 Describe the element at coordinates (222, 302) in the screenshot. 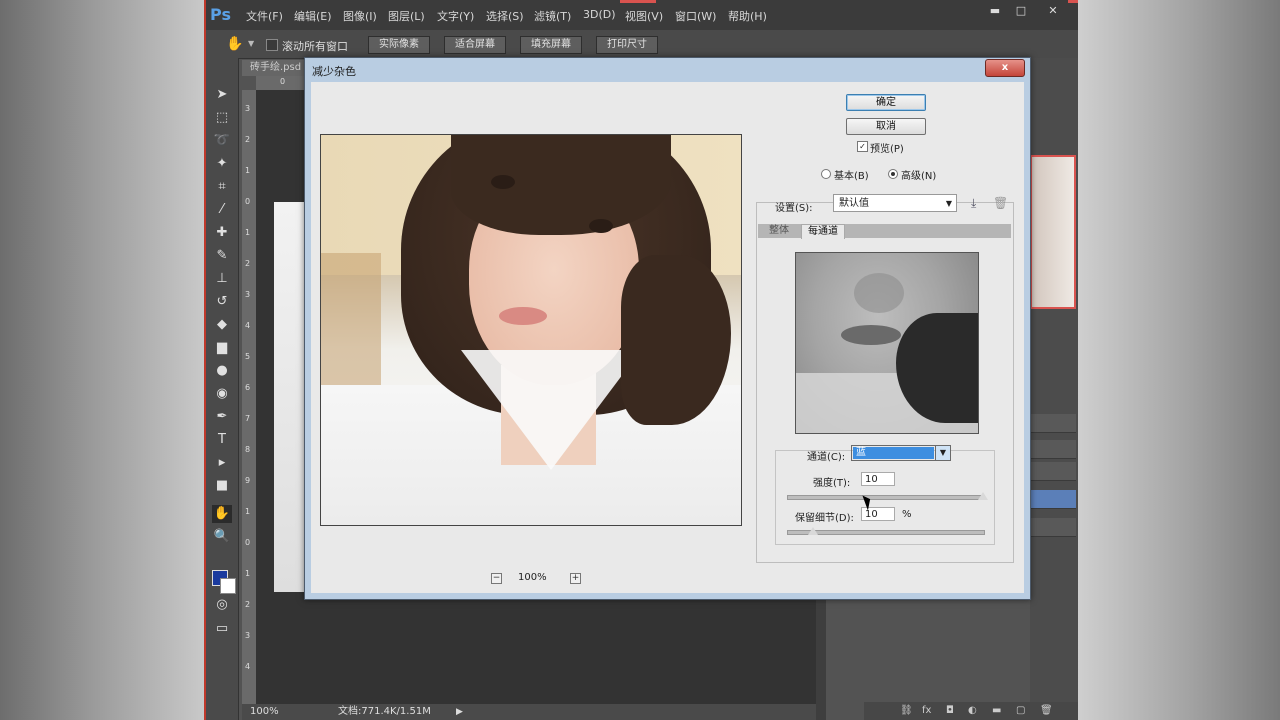

I see `history-brush-tool-icon: ↺` at that location.